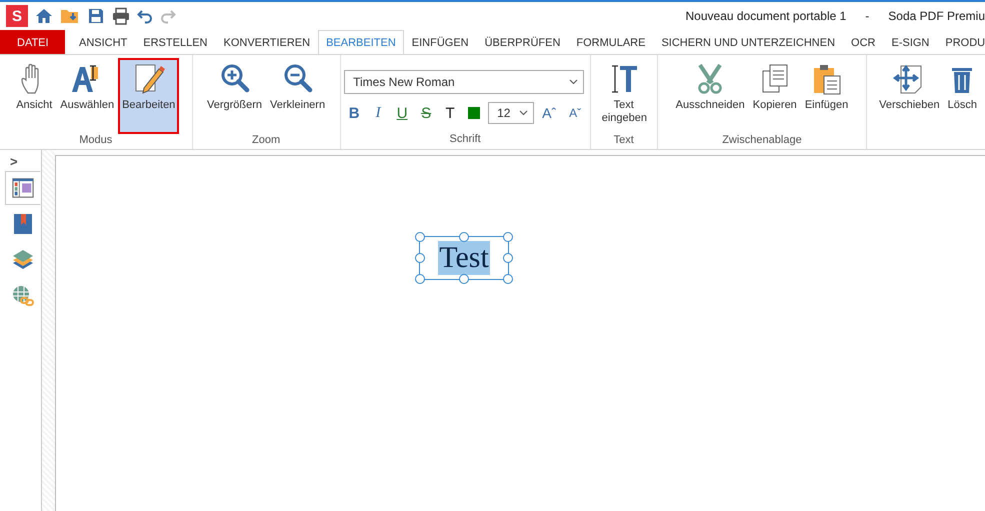  I want to click on format-button: S, so click(426, 113).